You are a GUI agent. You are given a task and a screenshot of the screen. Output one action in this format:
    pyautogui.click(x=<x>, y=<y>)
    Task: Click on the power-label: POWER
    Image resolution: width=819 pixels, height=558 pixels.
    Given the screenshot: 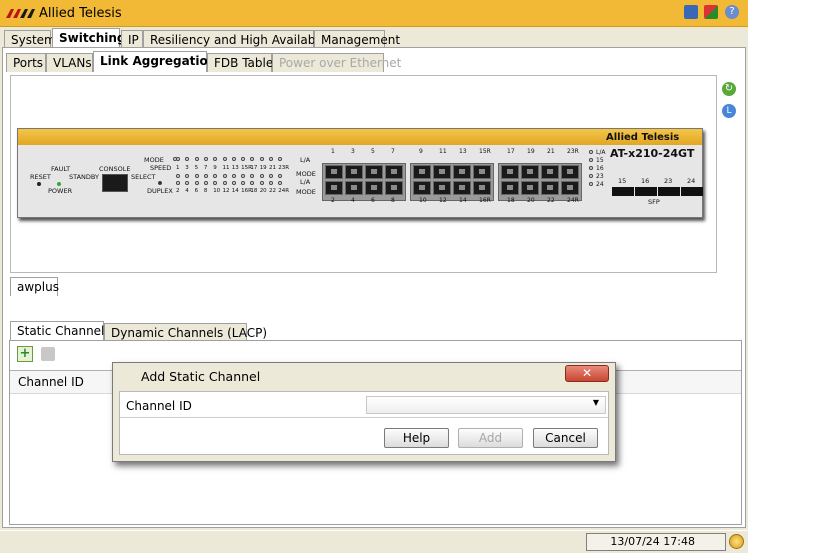 What is the action you would take?
    pyautogui.click(x=60, y=191)
    